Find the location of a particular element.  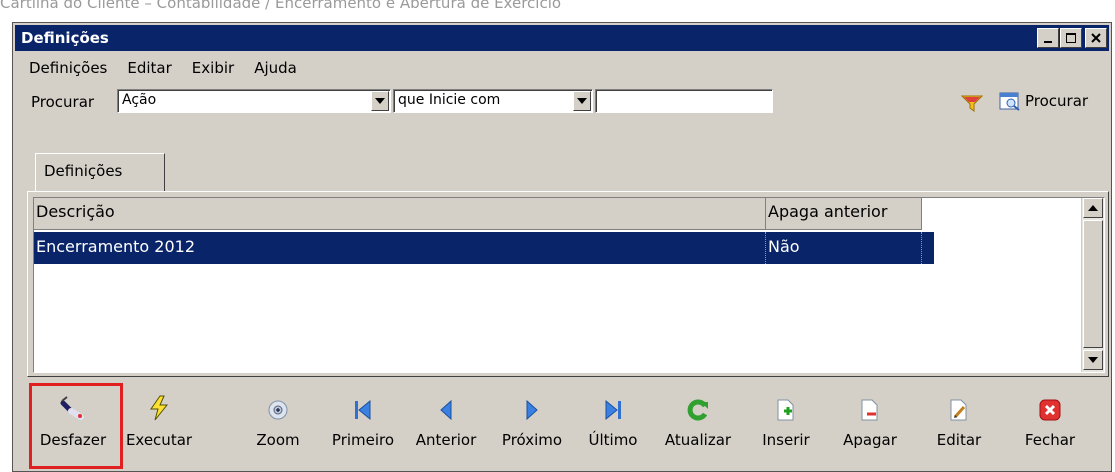

minimize-icon is located at coordinates (1048, 42).